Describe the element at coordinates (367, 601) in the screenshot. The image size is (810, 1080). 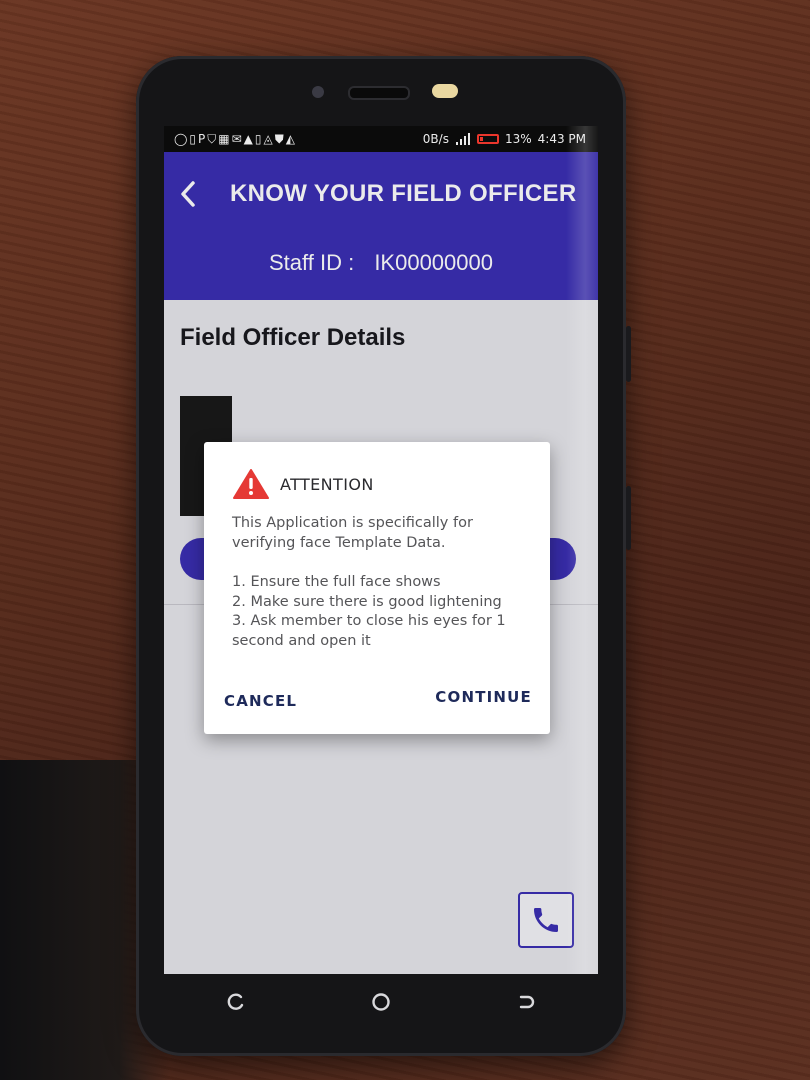
I see `instruction-item: 2. Make sure there is good lightening` at that location.